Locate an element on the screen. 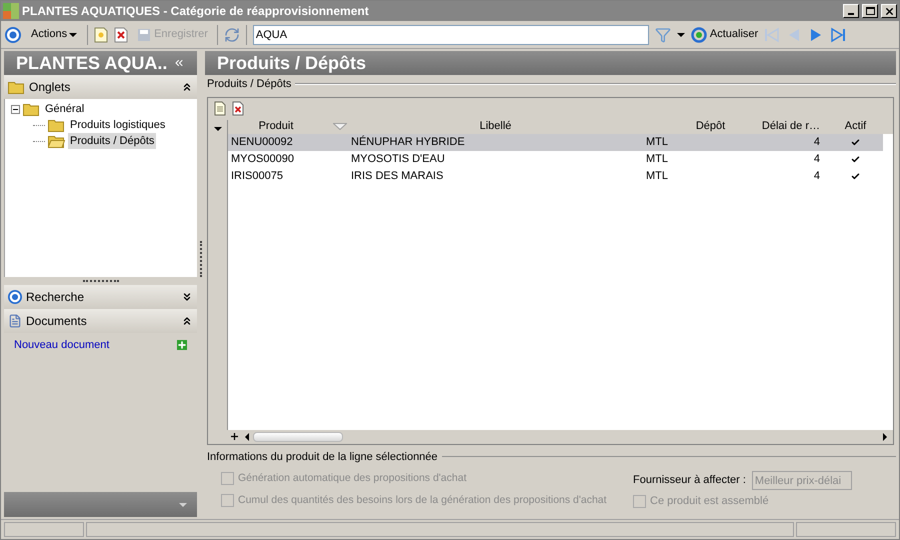 This screenshot has height=540, width=900. row-menu-arrow-icon is located at coordinates (218, 128).